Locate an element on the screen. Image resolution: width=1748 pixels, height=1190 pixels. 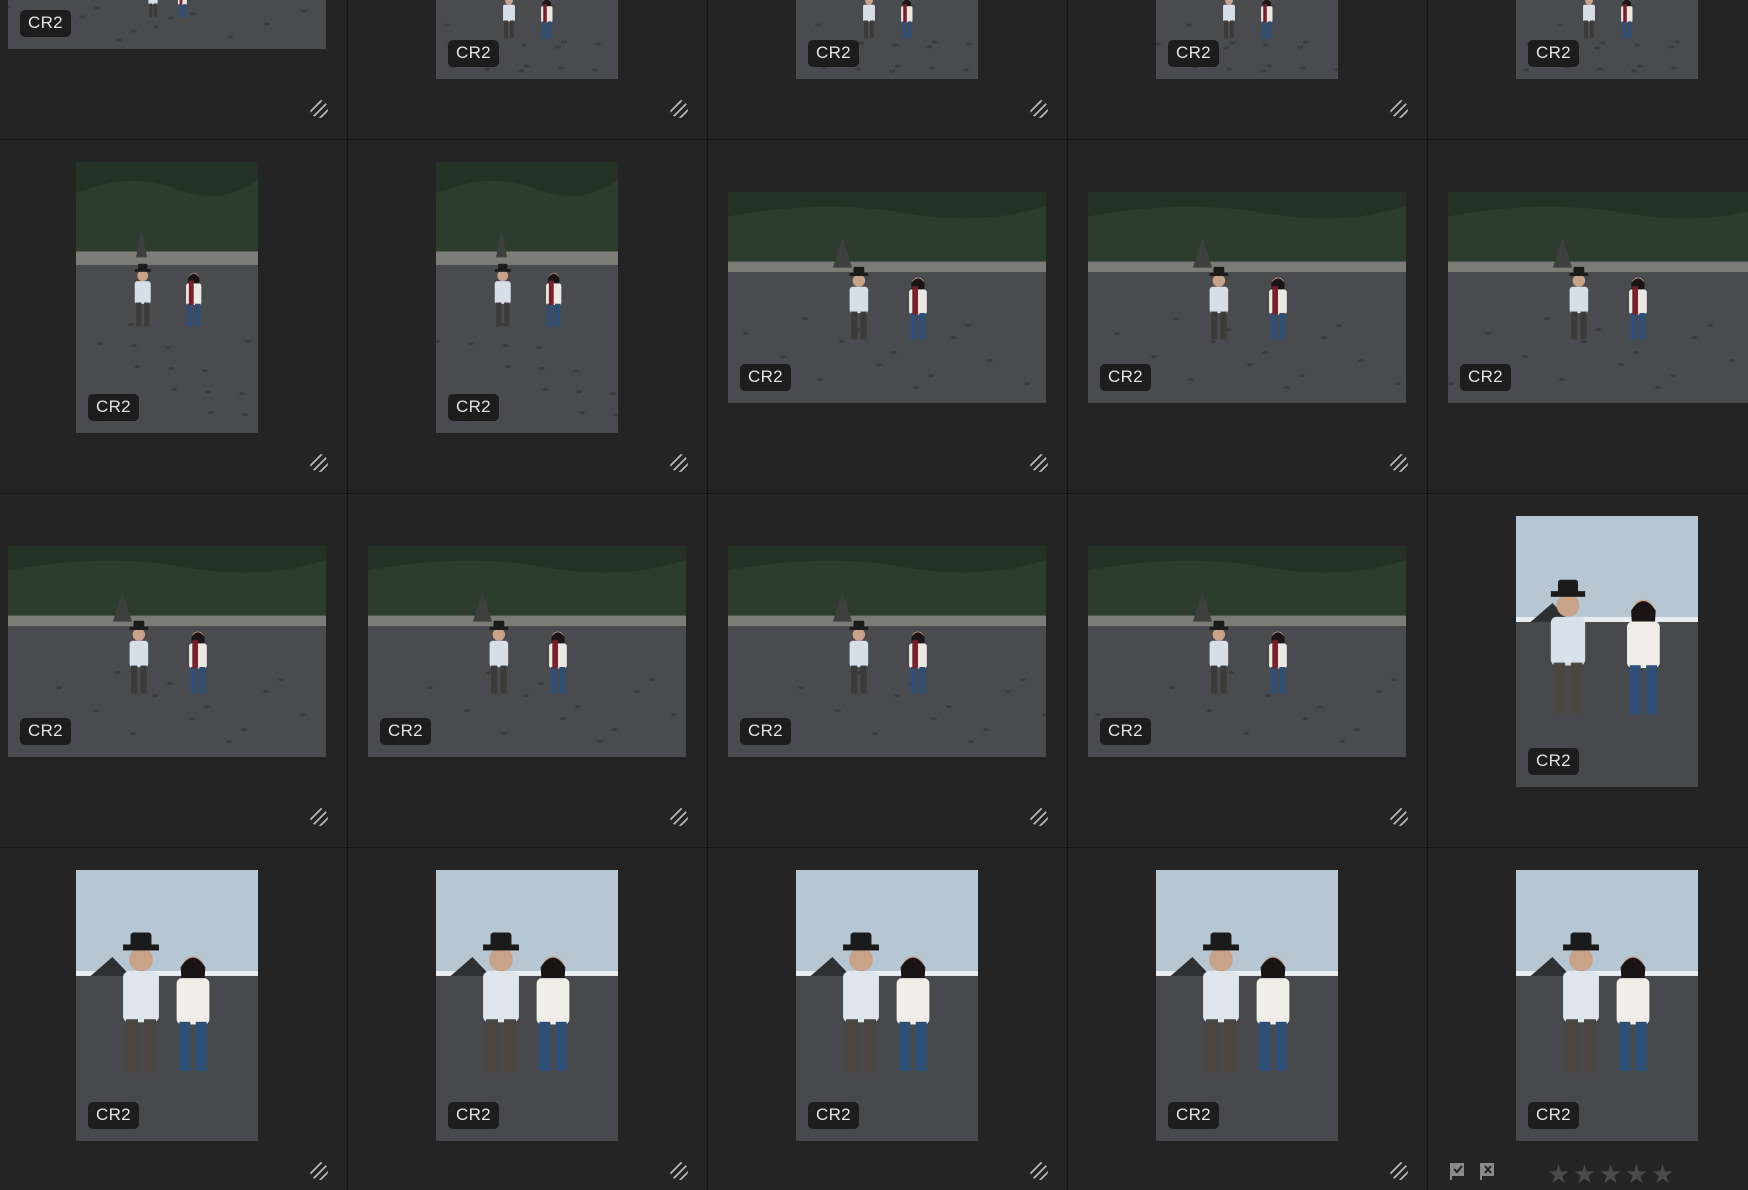
flag-pick-icon is located at coordinates (1458, 1171).